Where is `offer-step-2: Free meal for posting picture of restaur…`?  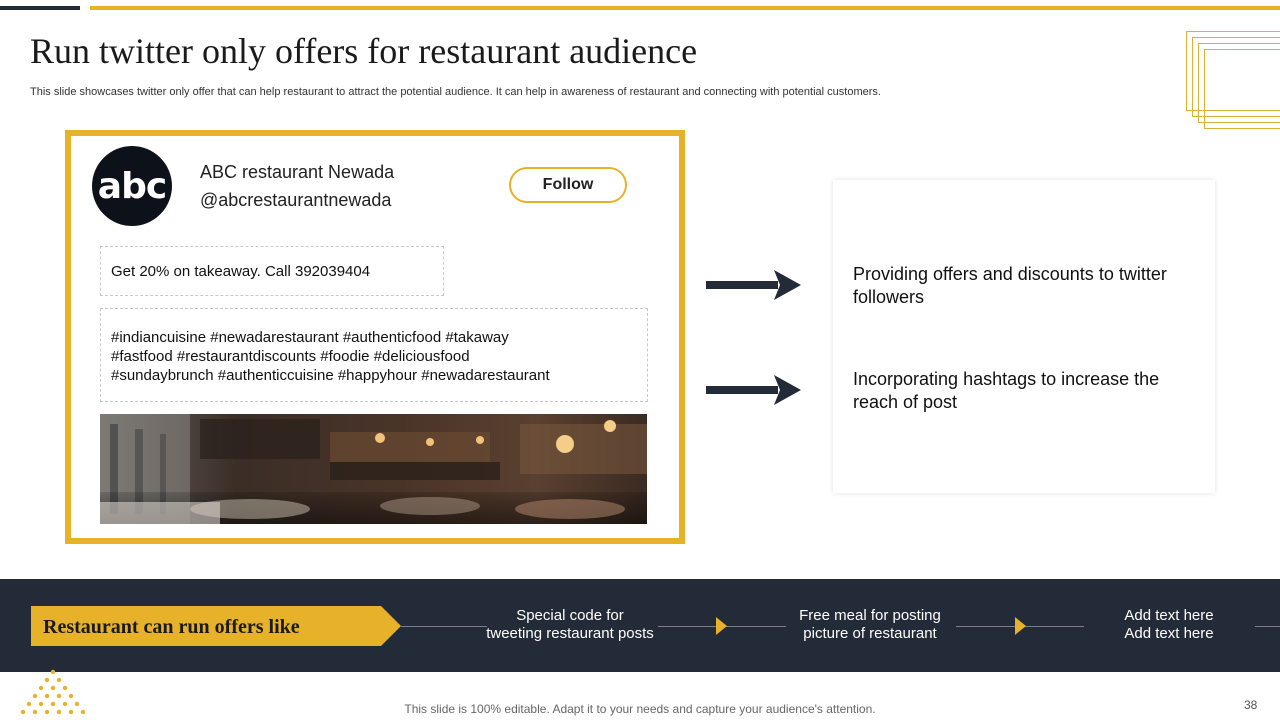 offer-step-2: Free meal for posting picture of restaur… is located at coordinates (870, 625).